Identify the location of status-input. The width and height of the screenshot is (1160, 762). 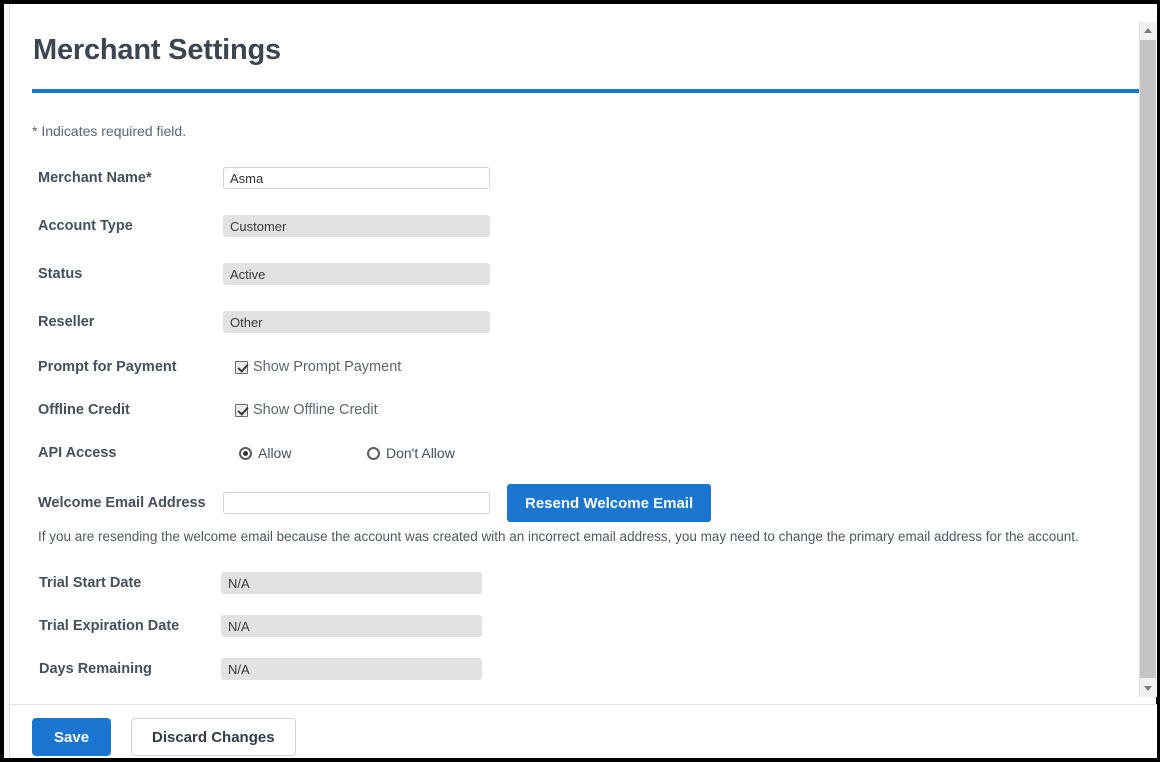
(356, 274).